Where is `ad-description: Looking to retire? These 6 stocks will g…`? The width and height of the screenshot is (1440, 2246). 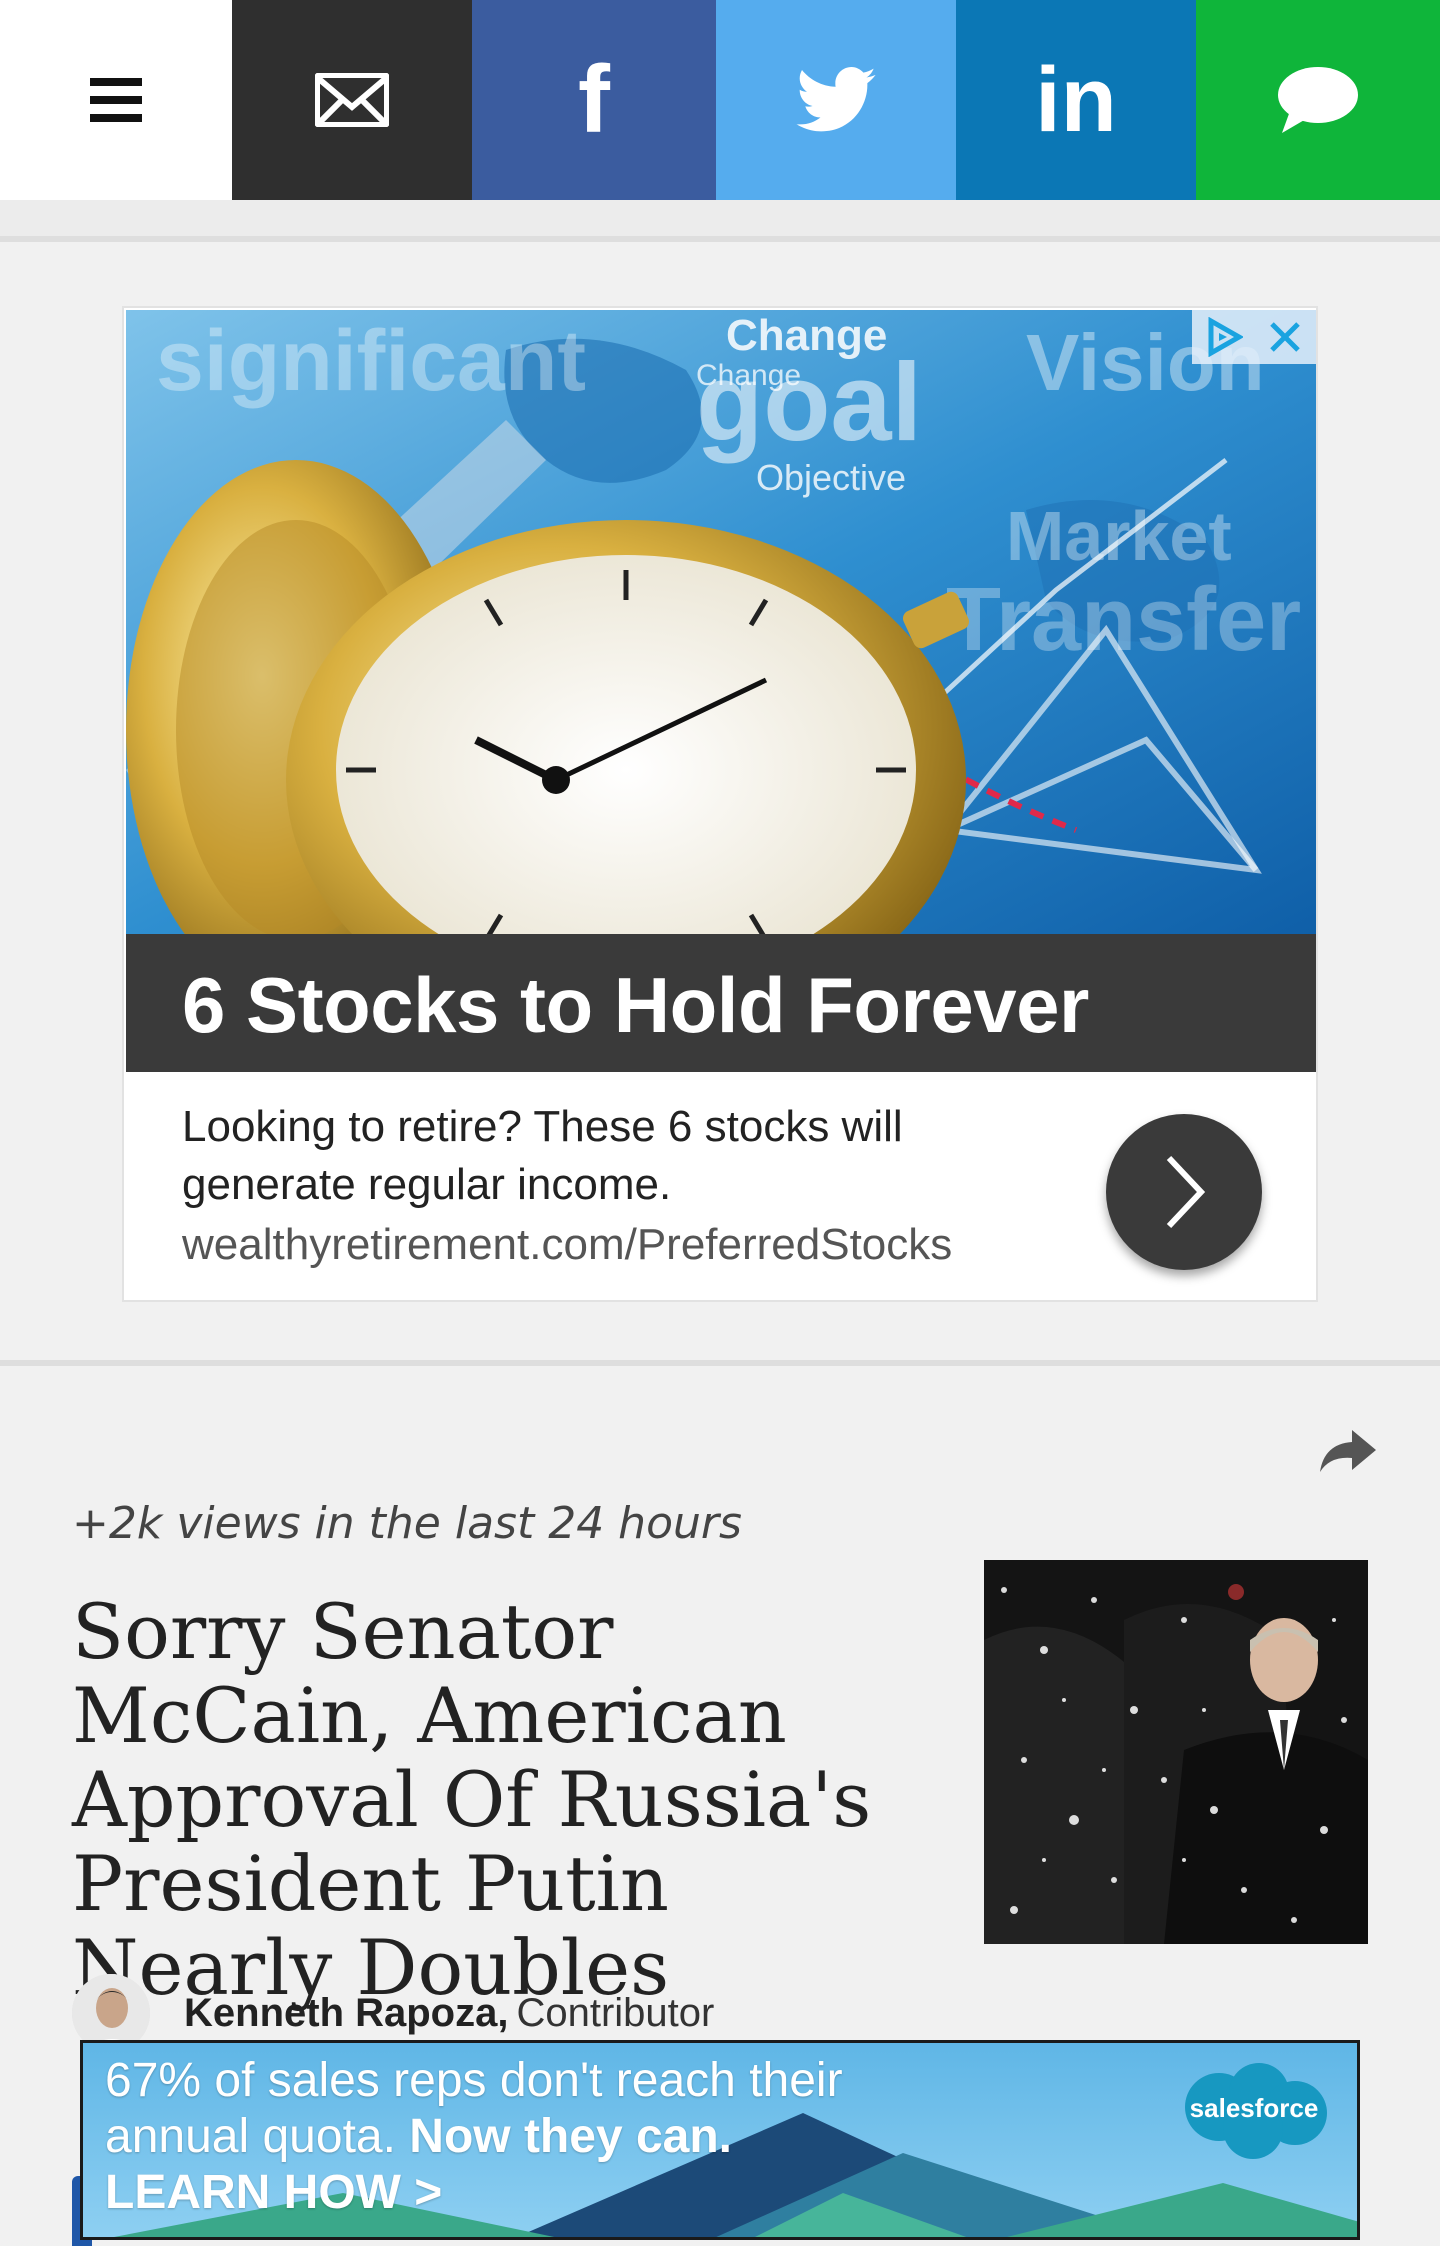
ad-description: Looking to retire? These 6 stocks will g… is located at coordinates (612, 1156).